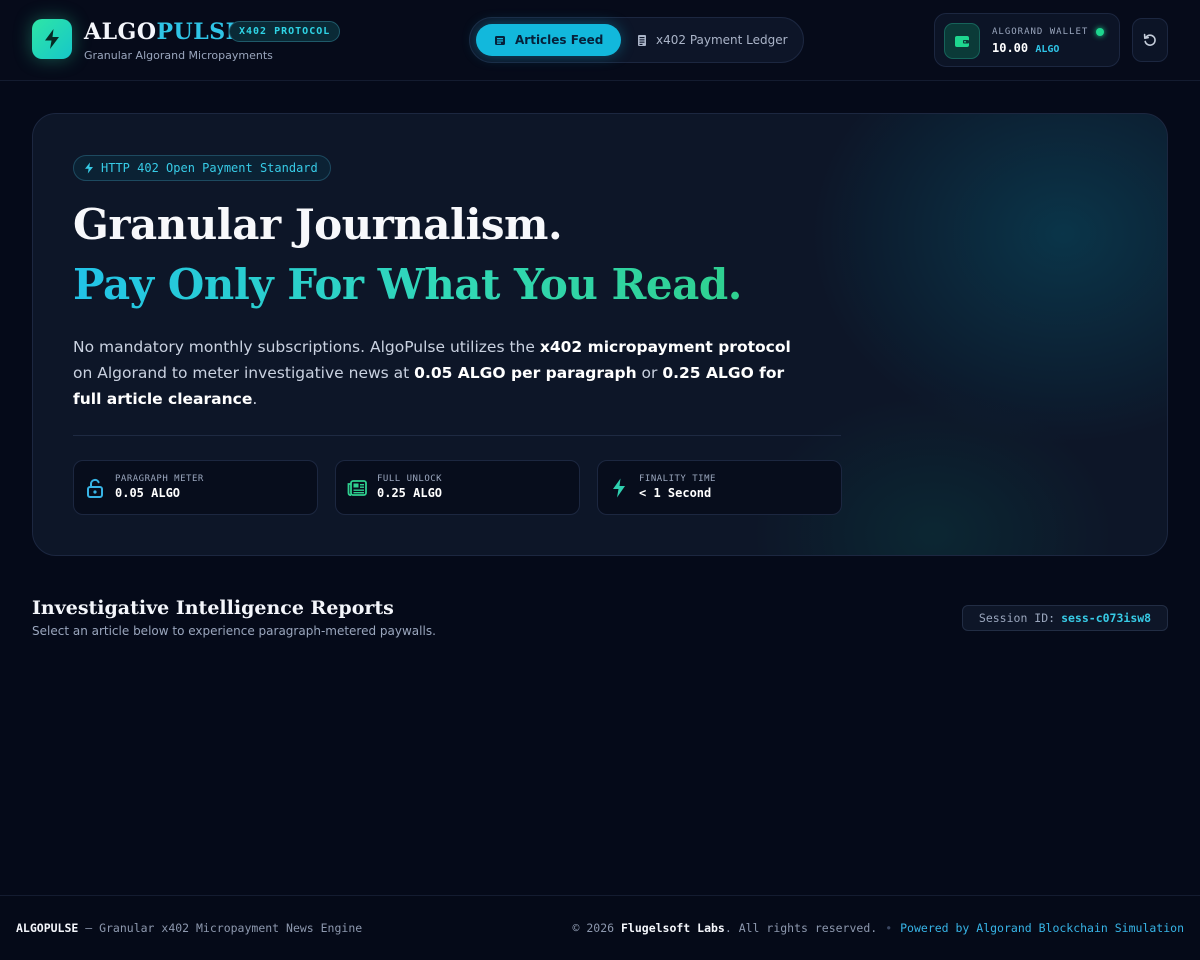 Image resolution: width=1200 pixels, height=960 pixels. I want to click on wallet-amount-value: 10.00, so click(1010, 48).